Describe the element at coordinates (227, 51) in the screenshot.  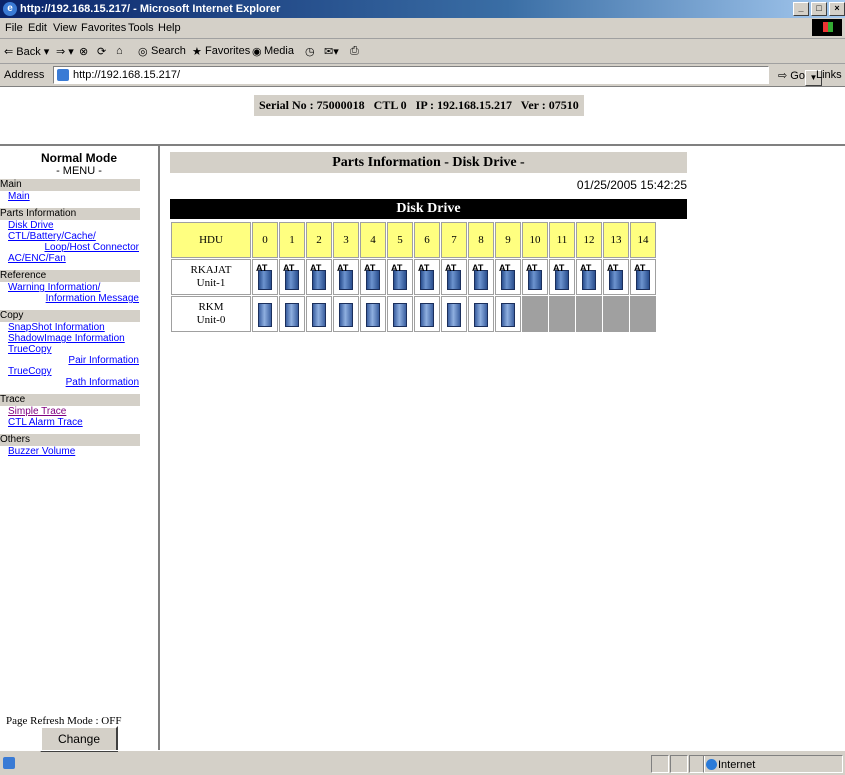
I see `favorites-button: Favorites` at that location.